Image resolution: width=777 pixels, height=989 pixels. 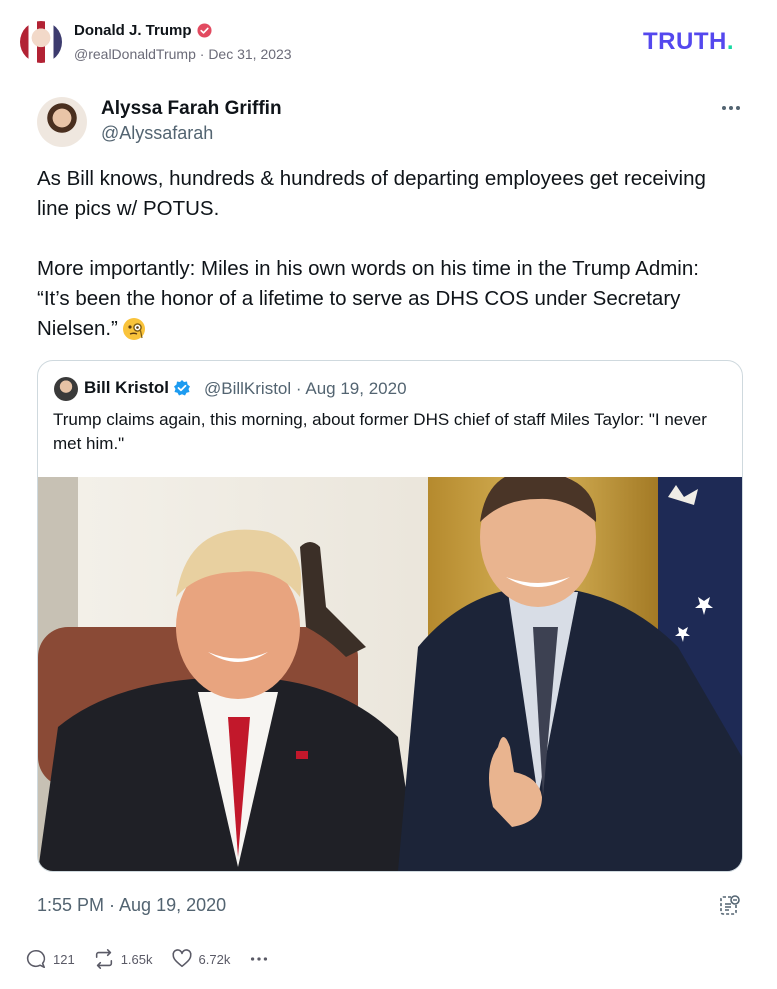 I want to click on quoted-author-avatar, so click(x=66, y=389).